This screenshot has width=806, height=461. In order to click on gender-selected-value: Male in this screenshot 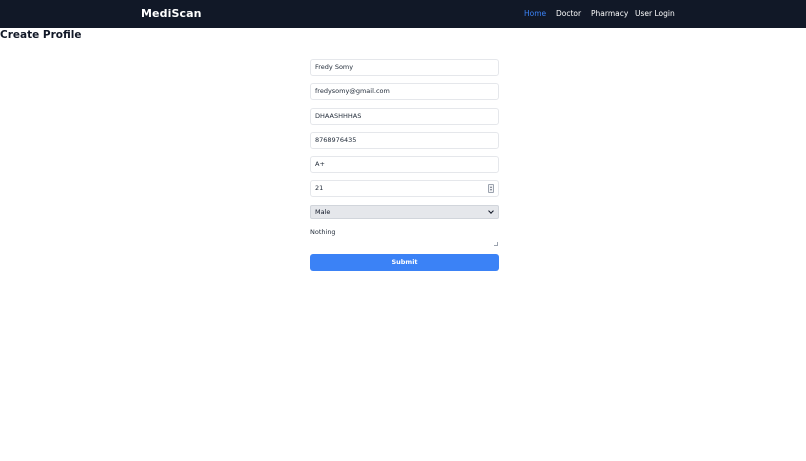, I will do `click(323, 212)`.